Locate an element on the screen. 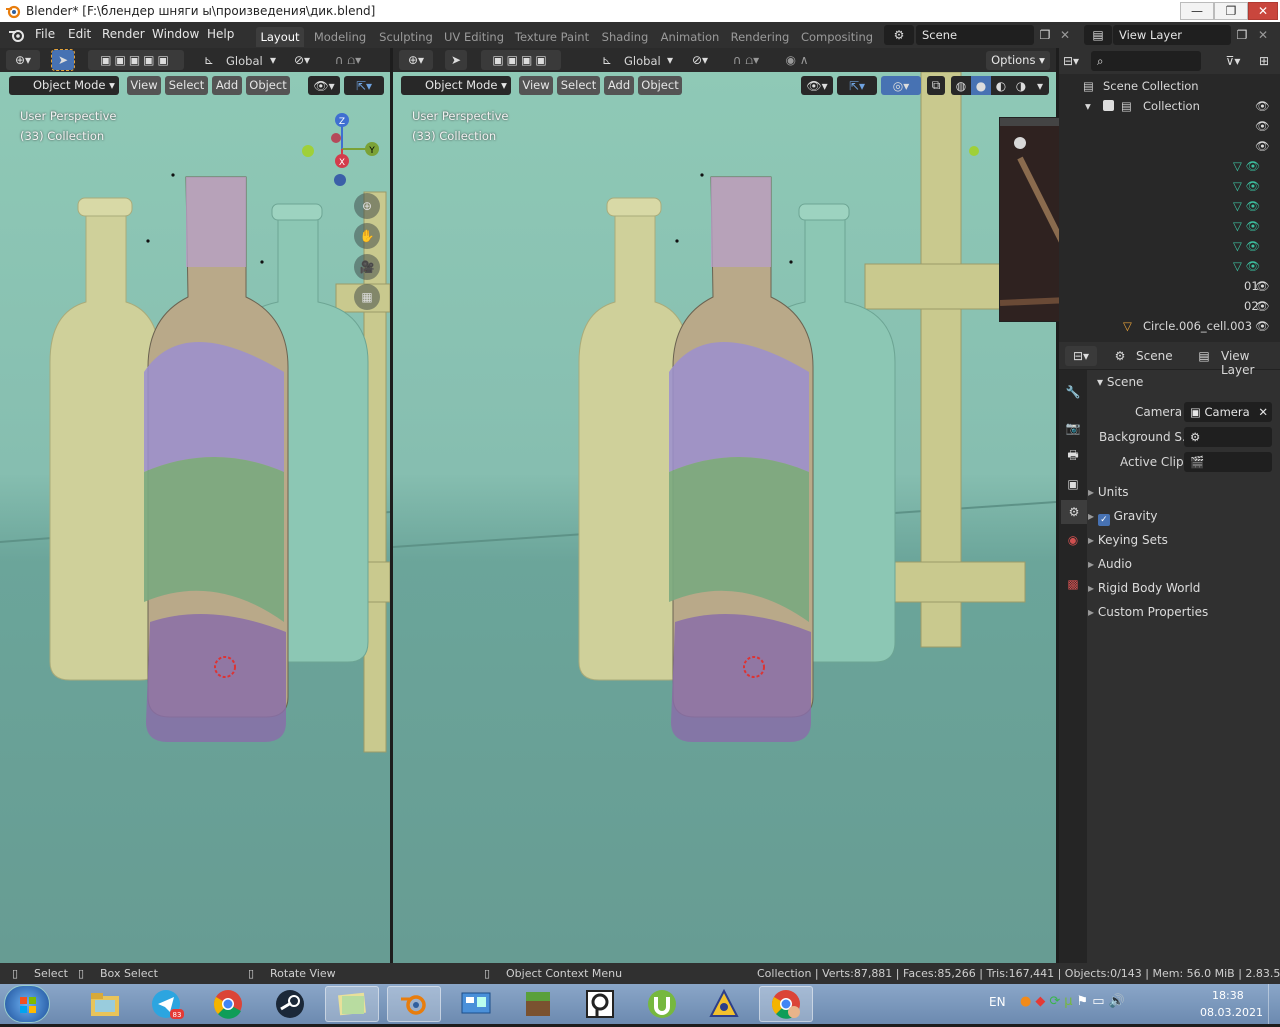 This screenshot has height=1027, width=1280. tab-compositing: Compositing is located at coordinates (837, 37).